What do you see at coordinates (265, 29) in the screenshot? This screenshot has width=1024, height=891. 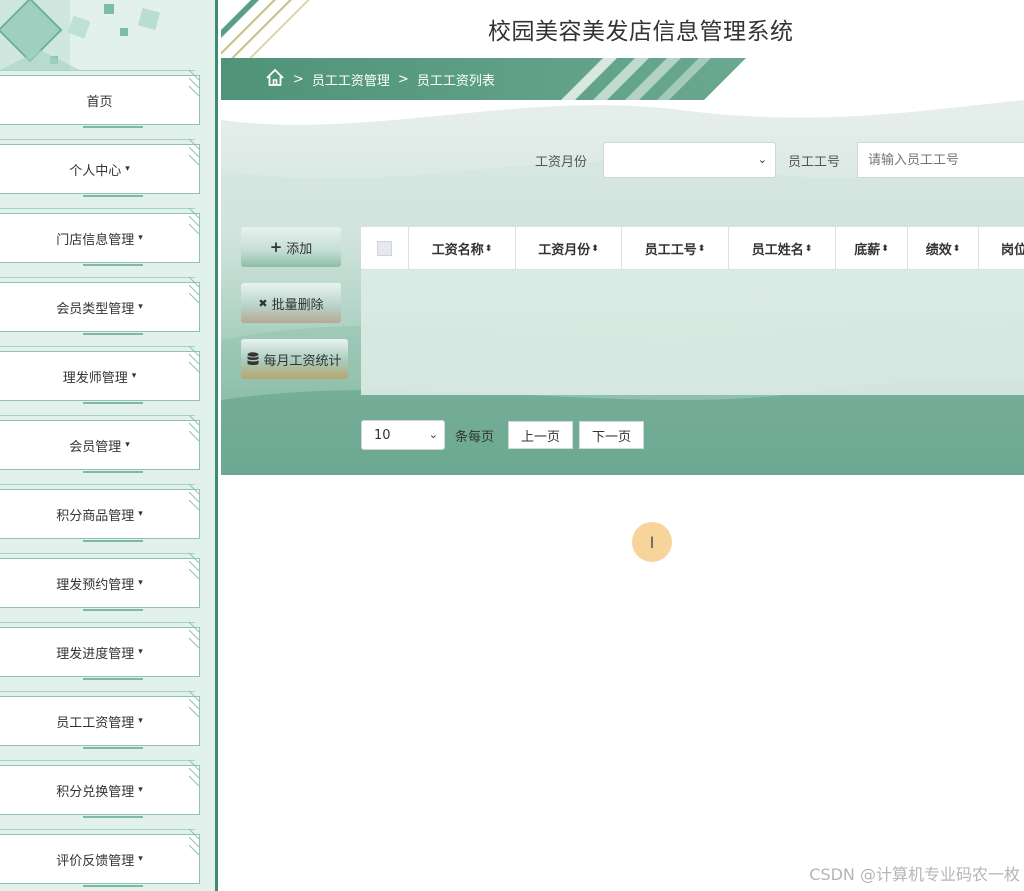 I see `title-stripes-decoration` at bounding box center [265, 29].